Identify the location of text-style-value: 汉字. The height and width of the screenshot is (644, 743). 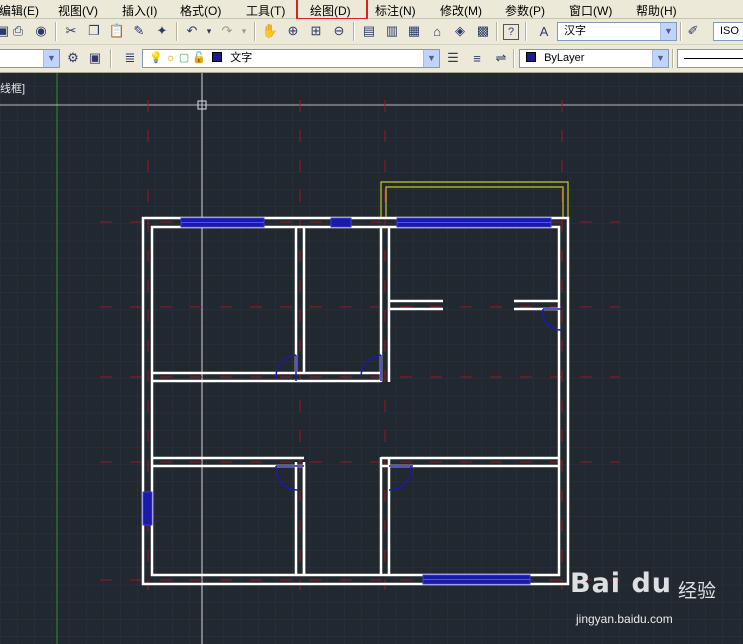
(575, 31).